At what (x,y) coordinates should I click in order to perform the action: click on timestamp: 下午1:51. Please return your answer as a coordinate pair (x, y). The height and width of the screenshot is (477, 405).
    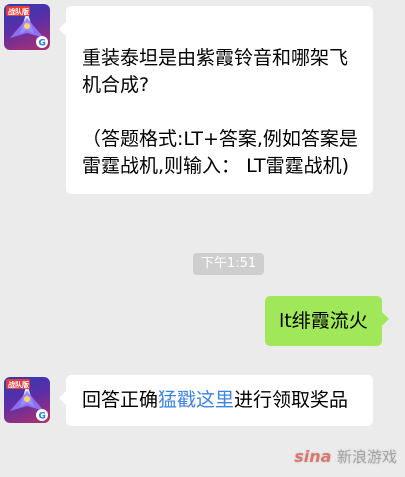
    Looking at the image, I should click on (229, 264).